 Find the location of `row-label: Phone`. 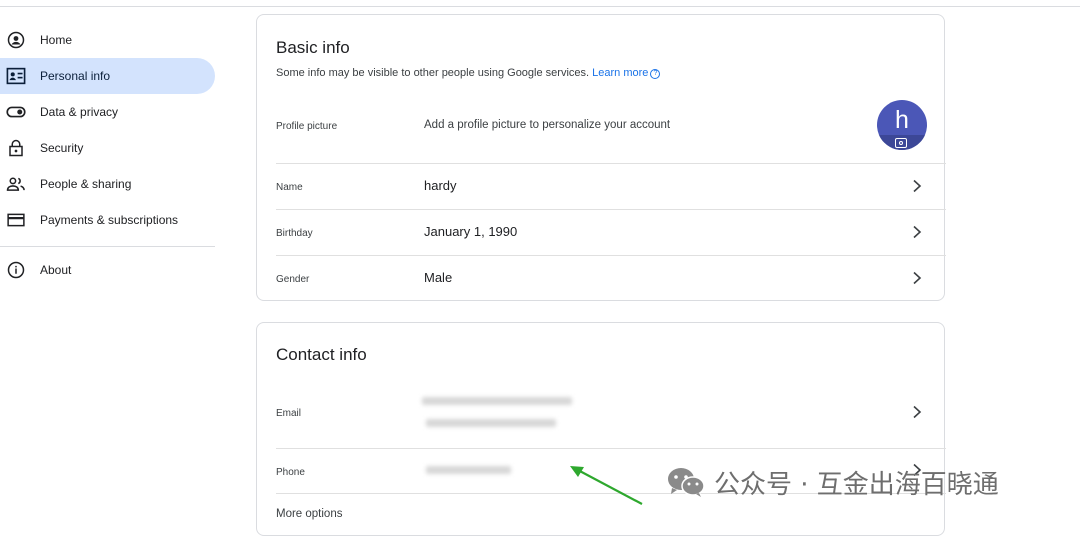

row-label: Phone is located at coordinates (290, 472).